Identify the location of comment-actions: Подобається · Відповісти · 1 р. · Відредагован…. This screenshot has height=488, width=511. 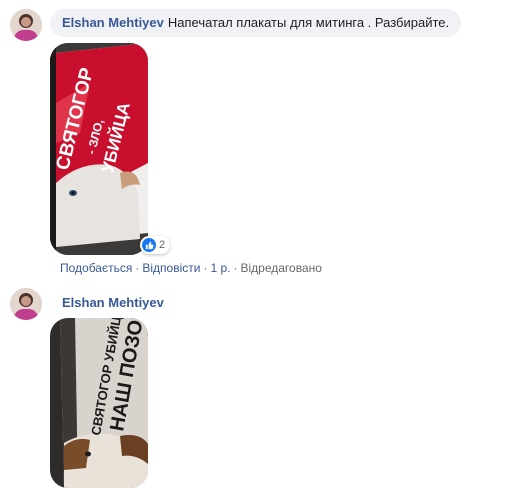
(191, 268).